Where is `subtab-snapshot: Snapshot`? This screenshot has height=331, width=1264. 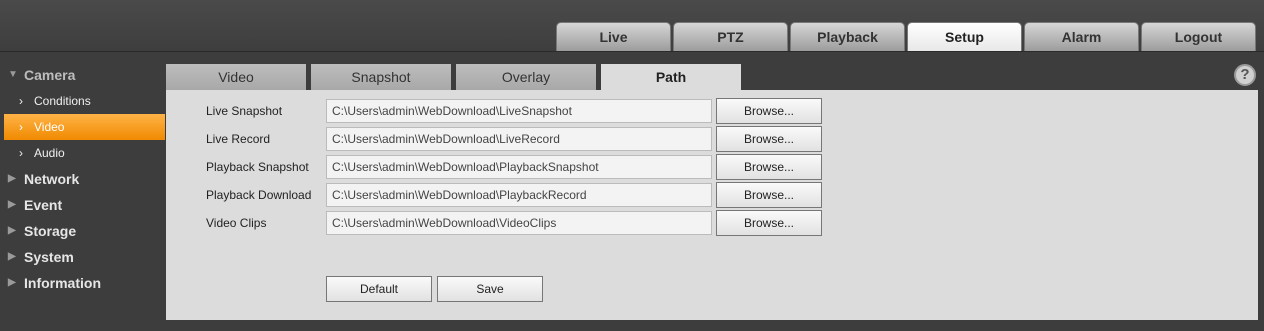
subtab-snapshot: Snapshot is located at coordinates (381, 77).